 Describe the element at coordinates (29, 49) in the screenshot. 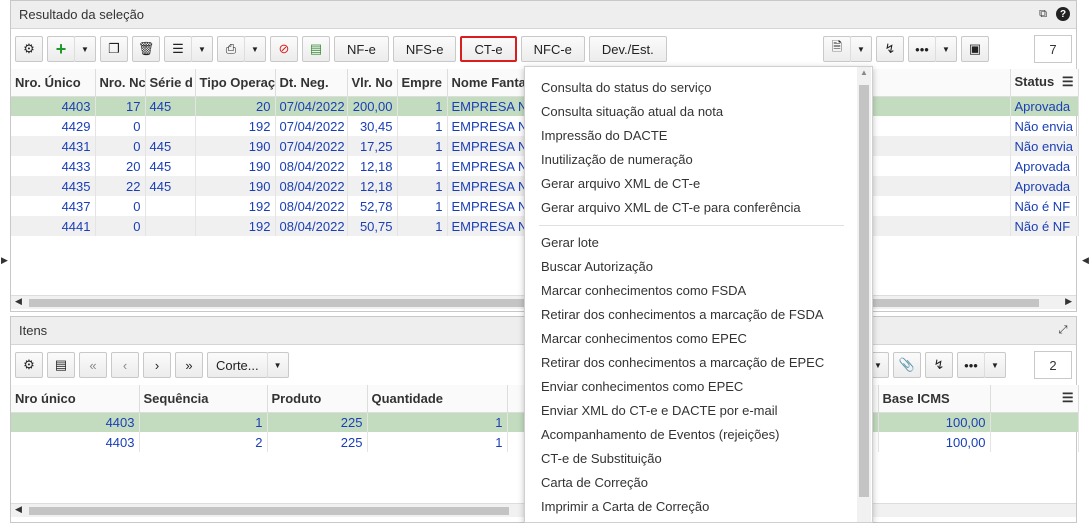

I see `settings-gear-button: ⚙` at that location.